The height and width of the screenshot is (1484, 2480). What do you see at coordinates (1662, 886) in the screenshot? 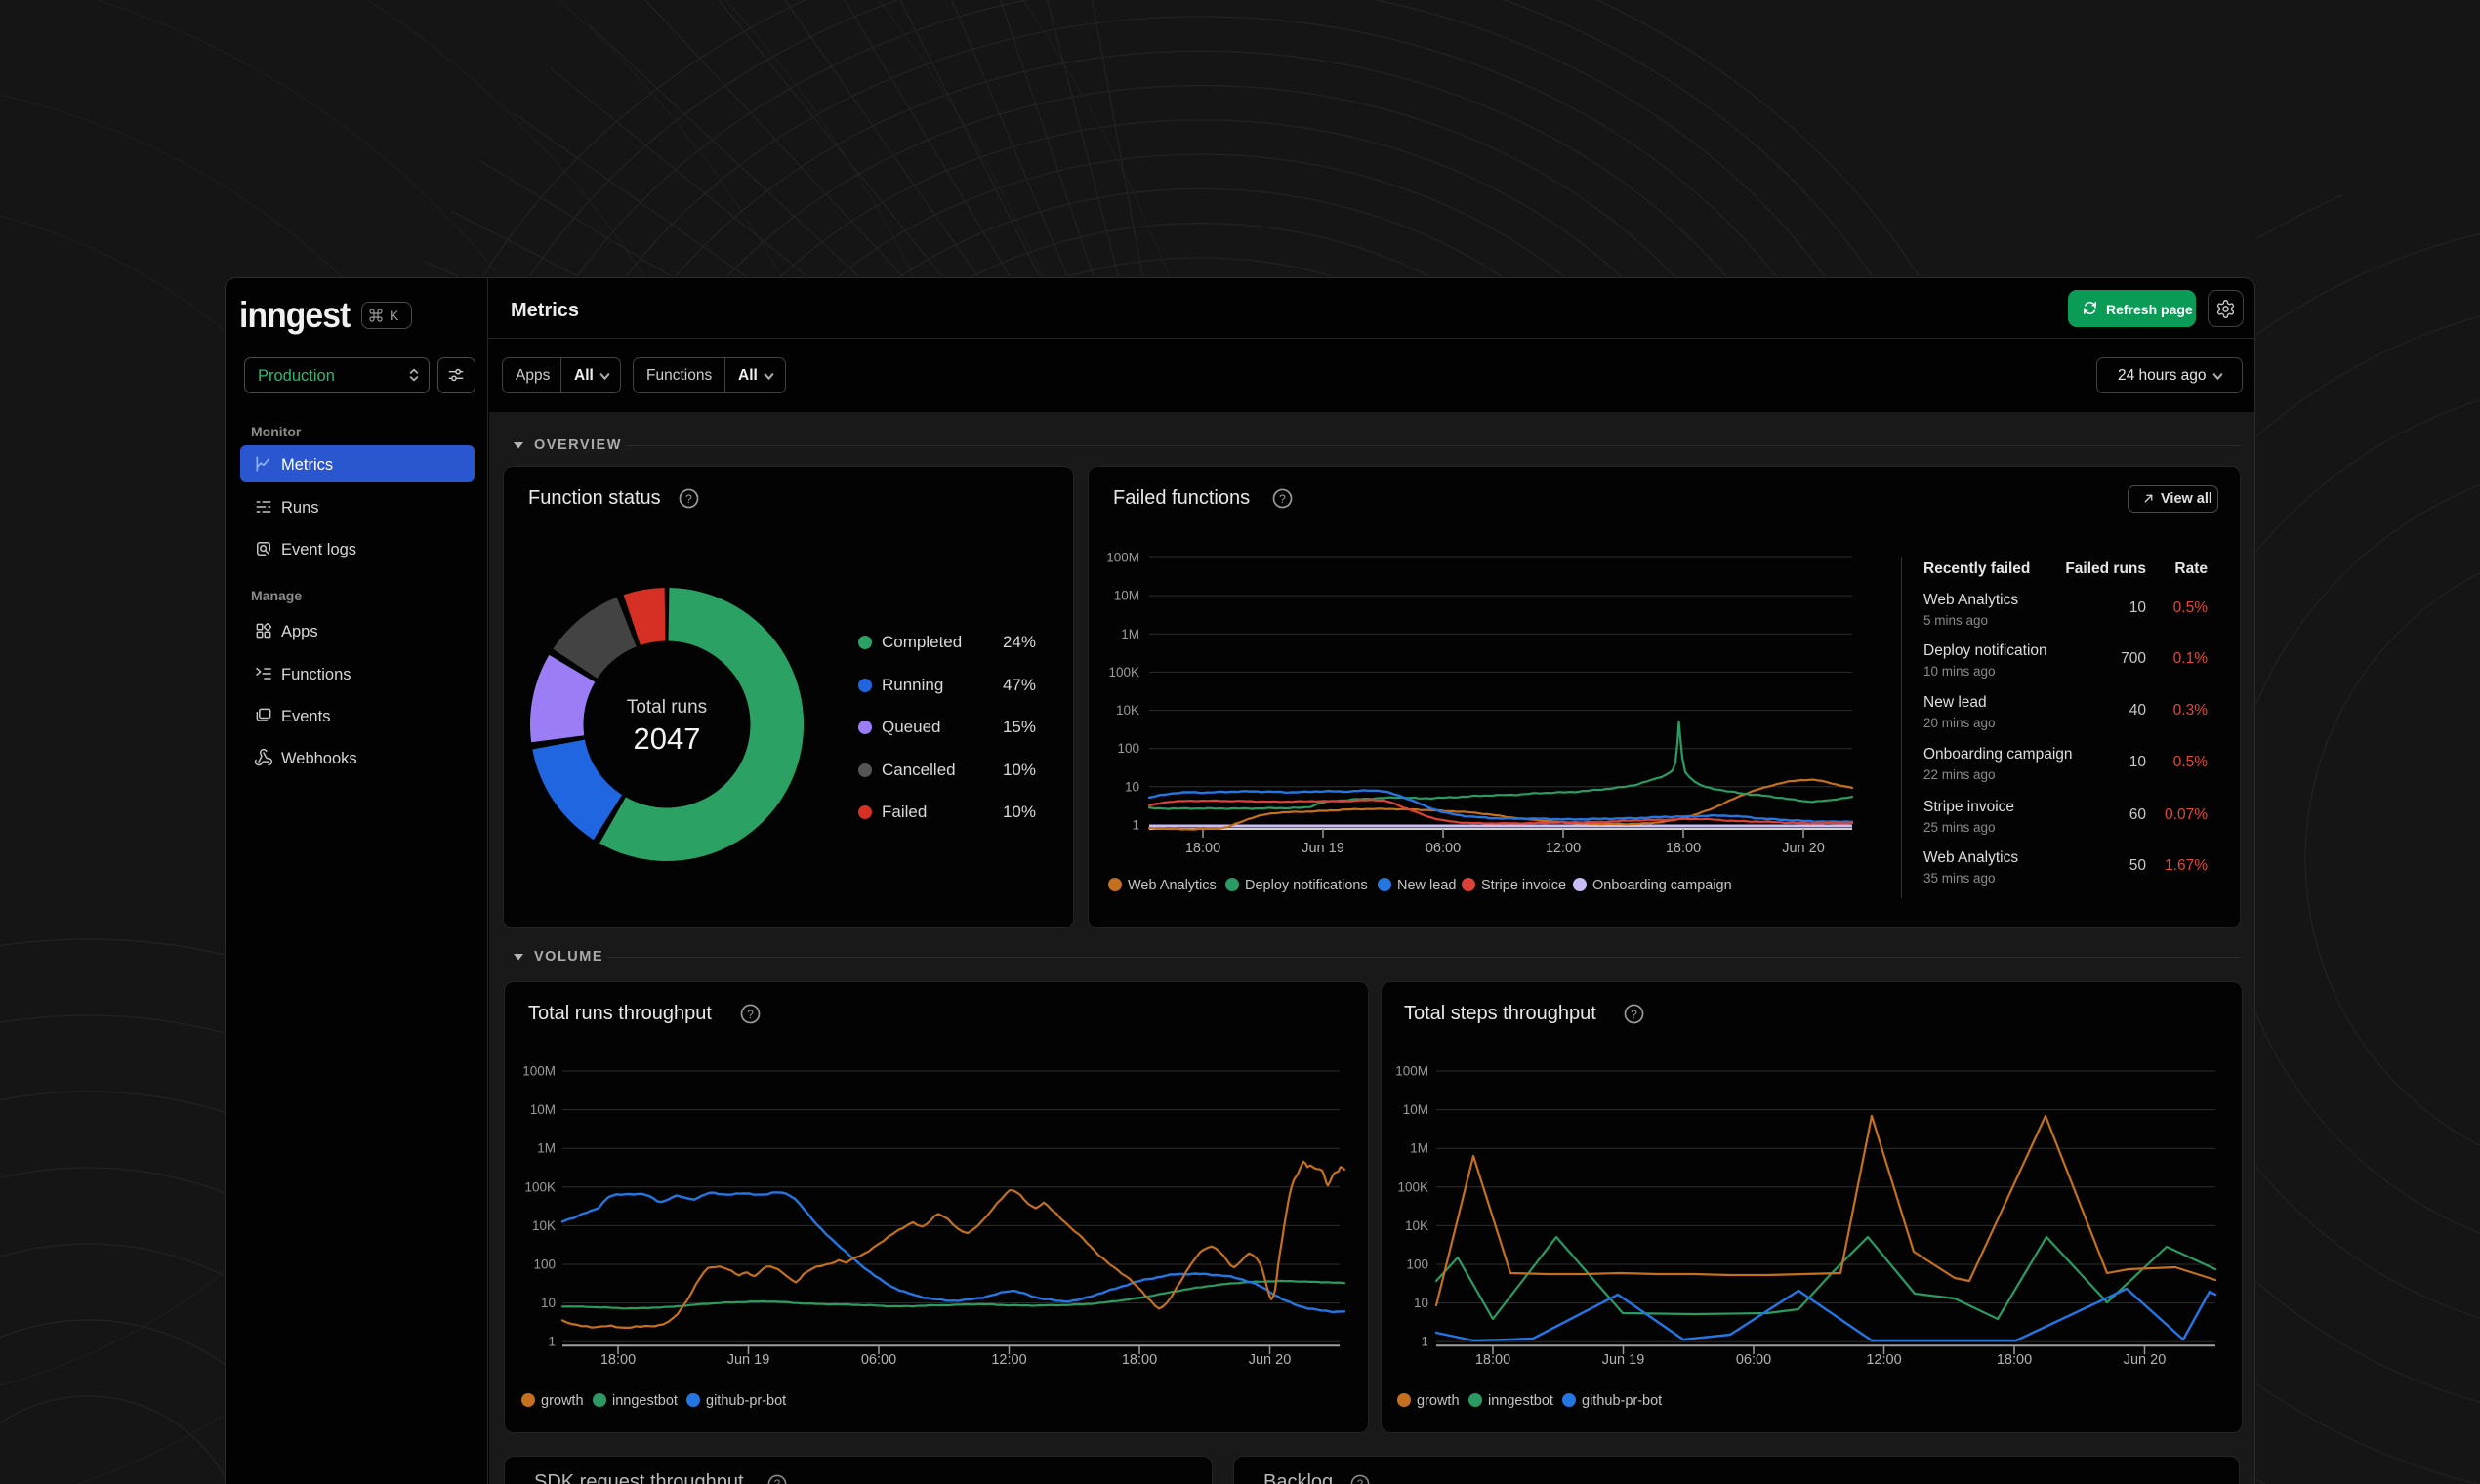
I see `svg-text: Onboarding campaign` at bounding box center [1662, 886].